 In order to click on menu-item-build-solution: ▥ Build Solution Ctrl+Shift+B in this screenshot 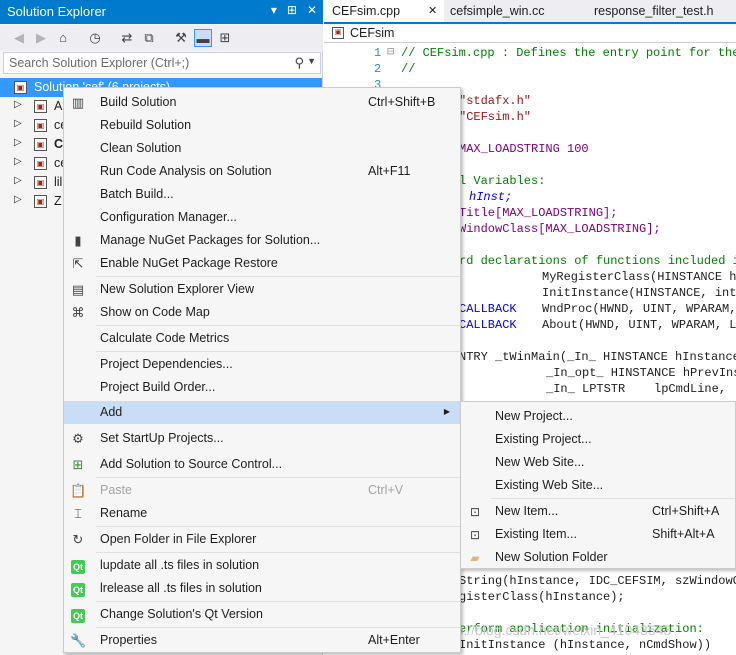, I will do `click(262, 102)`.